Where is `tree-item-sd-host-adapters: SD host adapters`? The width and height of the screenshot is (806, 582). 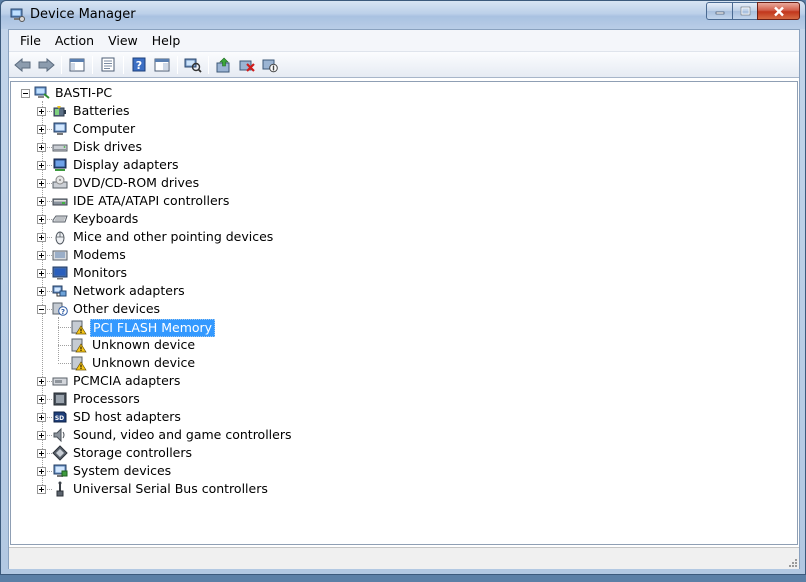 tree-item-sd-host-adapters: SD host adapters is located at coordinates (127, 417).